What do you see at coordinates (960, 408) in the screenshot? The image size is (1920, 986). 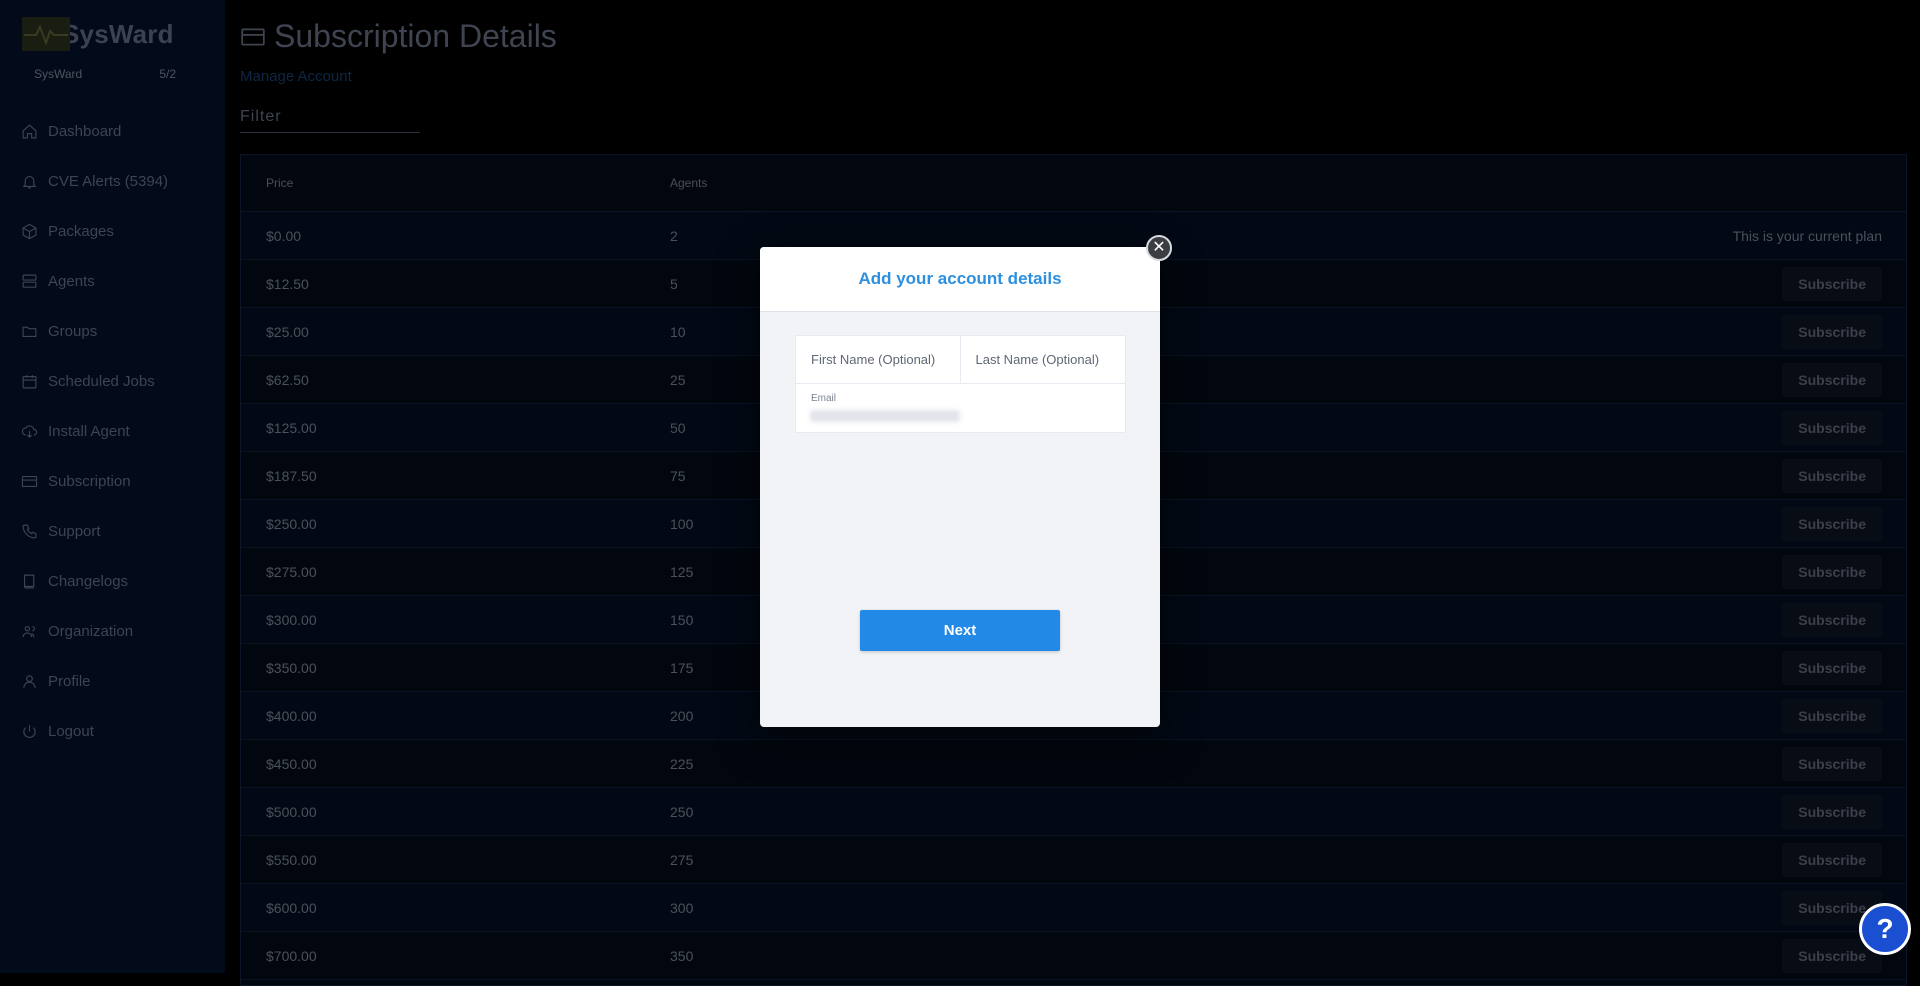 I see `email-field: Email` at bounding box center [960, 408].